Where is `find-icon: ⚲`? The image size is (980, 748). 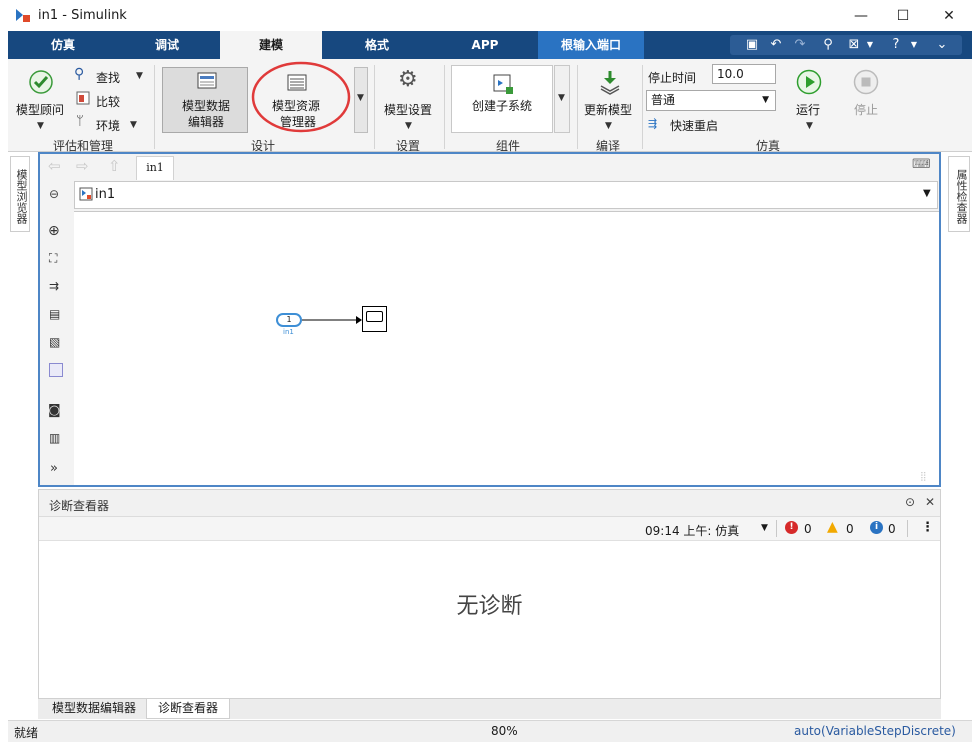
find-icon: ⚲ is located at coordinates (79, 74).